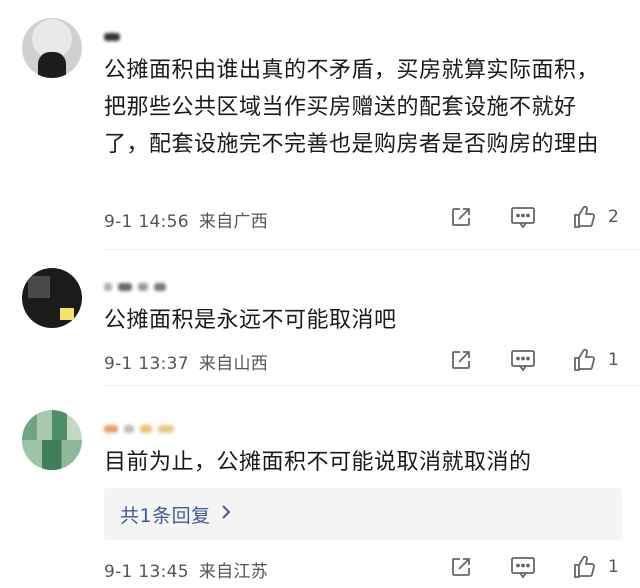  What do you see at coordinates (250, 320) in the screenshot?
I see `comment-text: 公摊面积是永远不可能取消吧` at bounding box center [250, 320].